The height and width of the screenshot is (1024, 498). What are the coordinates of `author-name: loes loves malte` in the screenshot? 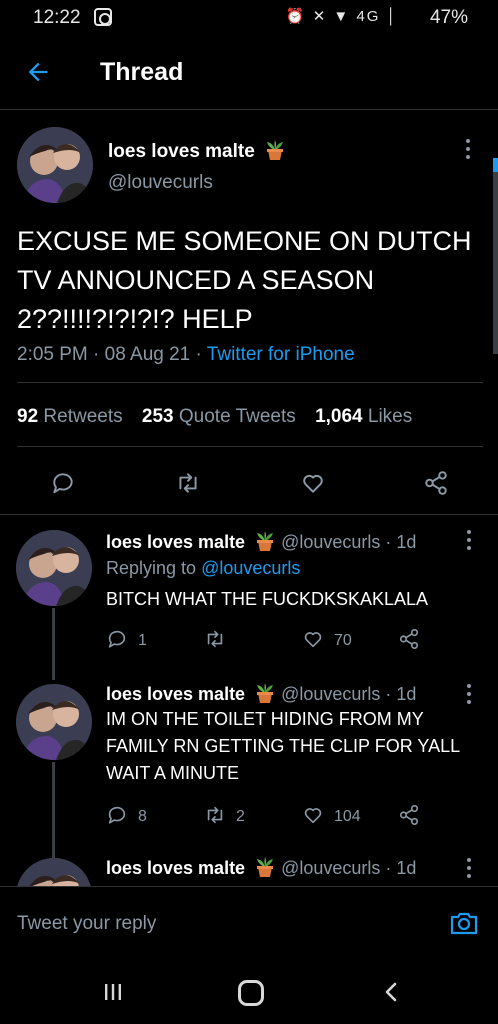 It's located at (197, 151).